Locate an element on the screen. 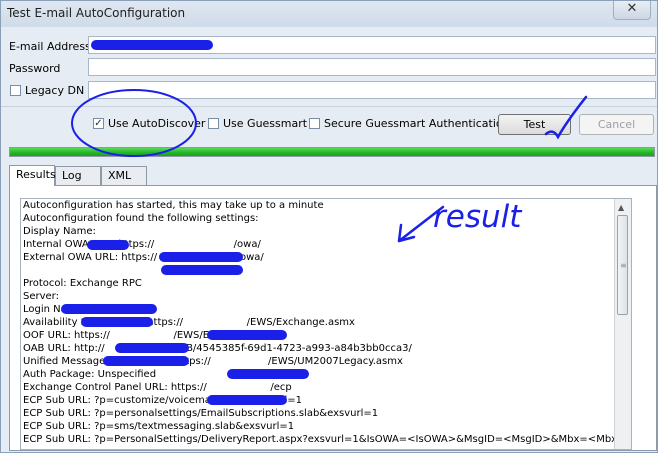  progress-bar is located at coordinates (332, 152).